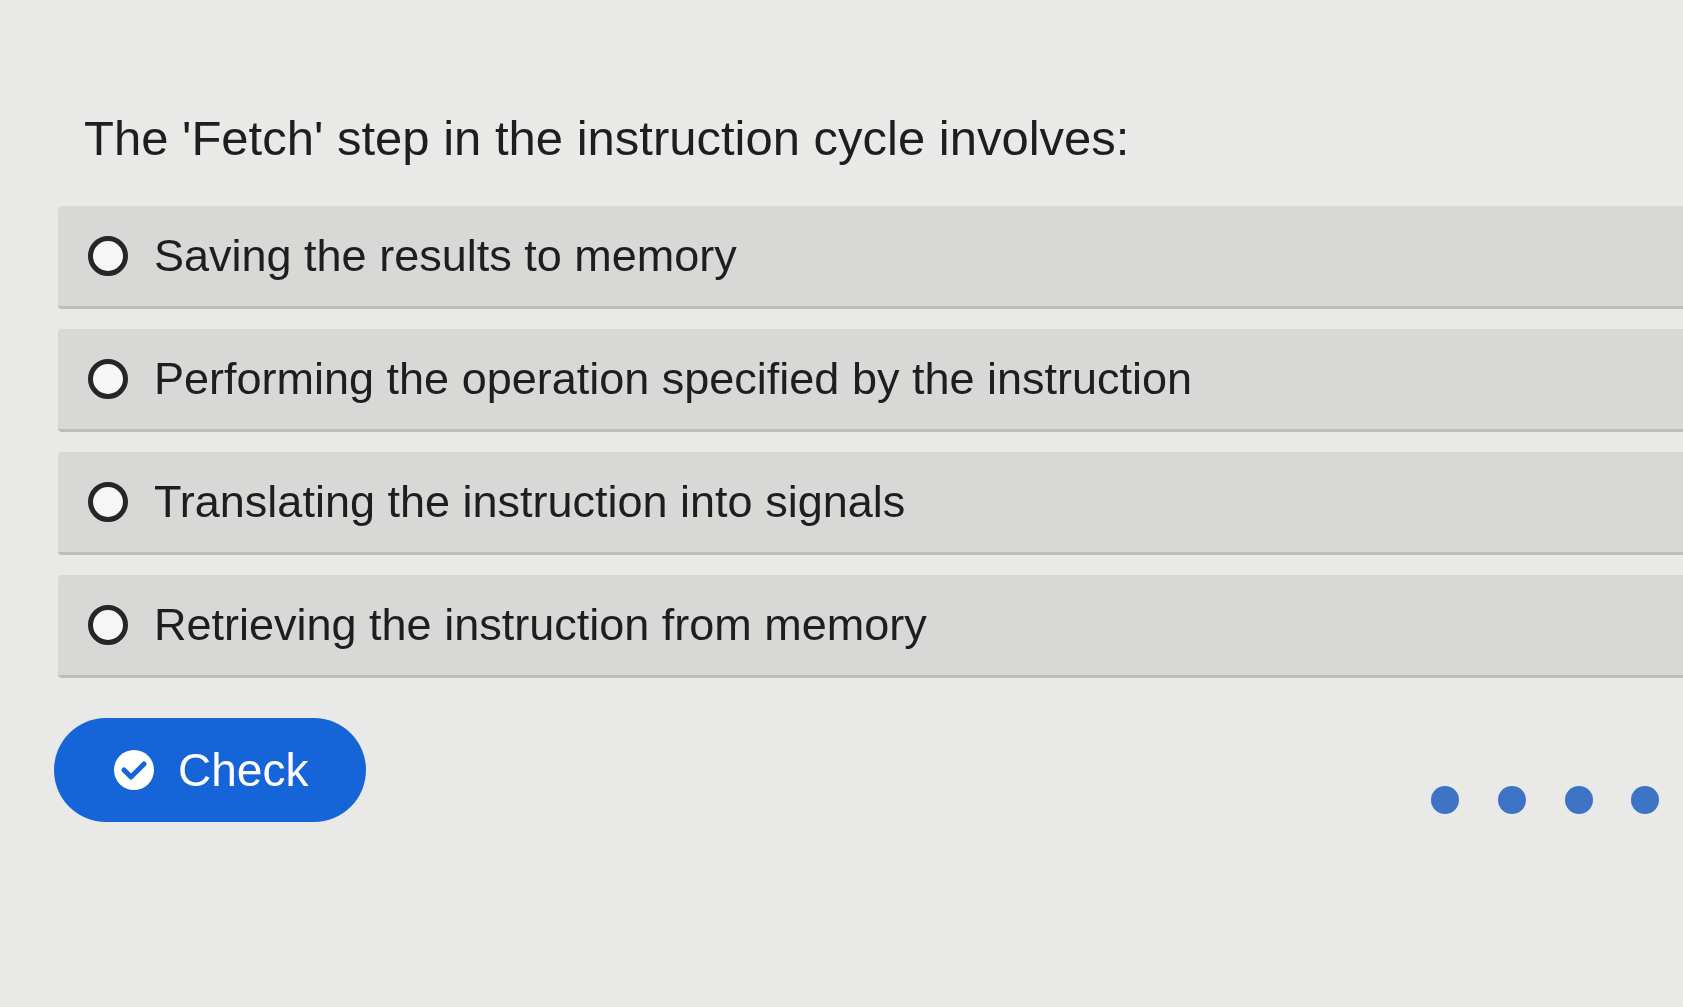 The height and width of the screenshot is (1007, 1683). I want to click on answer-option: Saving the results to memory, so click(870, 257).